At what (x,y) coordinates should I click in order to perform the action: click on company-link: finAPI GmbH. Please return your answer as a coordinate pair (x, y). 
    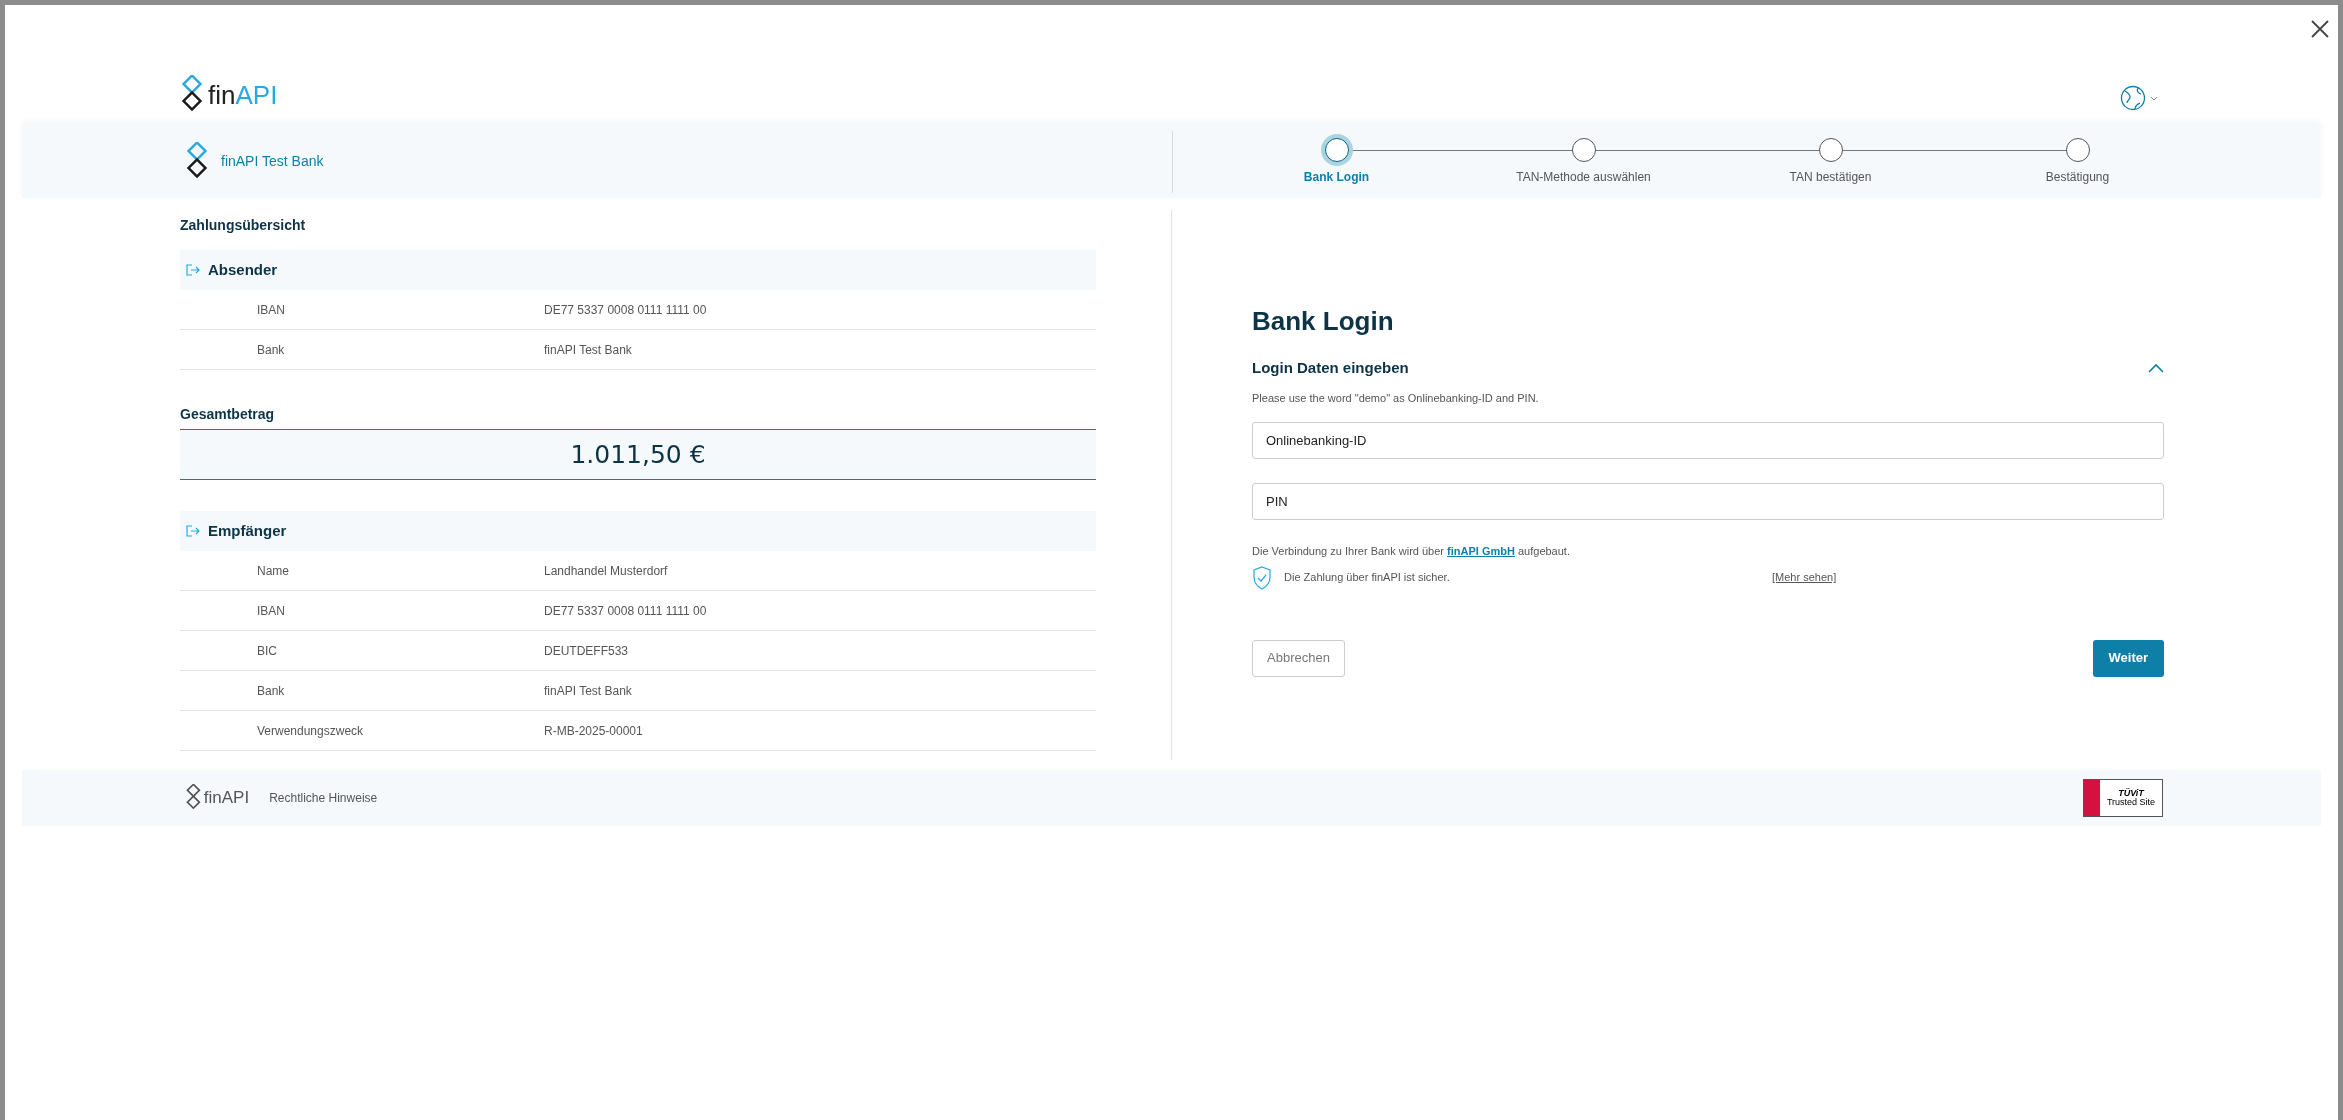
    Looking at the image, I should click on (1481, 551).